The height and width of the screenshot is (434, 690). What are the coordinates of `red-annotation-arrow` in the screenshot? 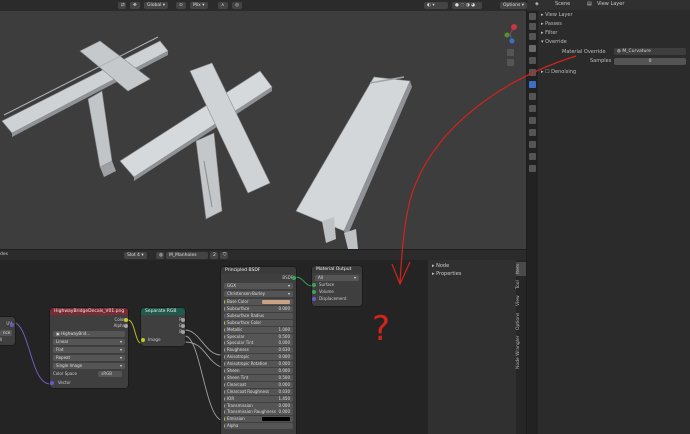 It's located at (484, 170).